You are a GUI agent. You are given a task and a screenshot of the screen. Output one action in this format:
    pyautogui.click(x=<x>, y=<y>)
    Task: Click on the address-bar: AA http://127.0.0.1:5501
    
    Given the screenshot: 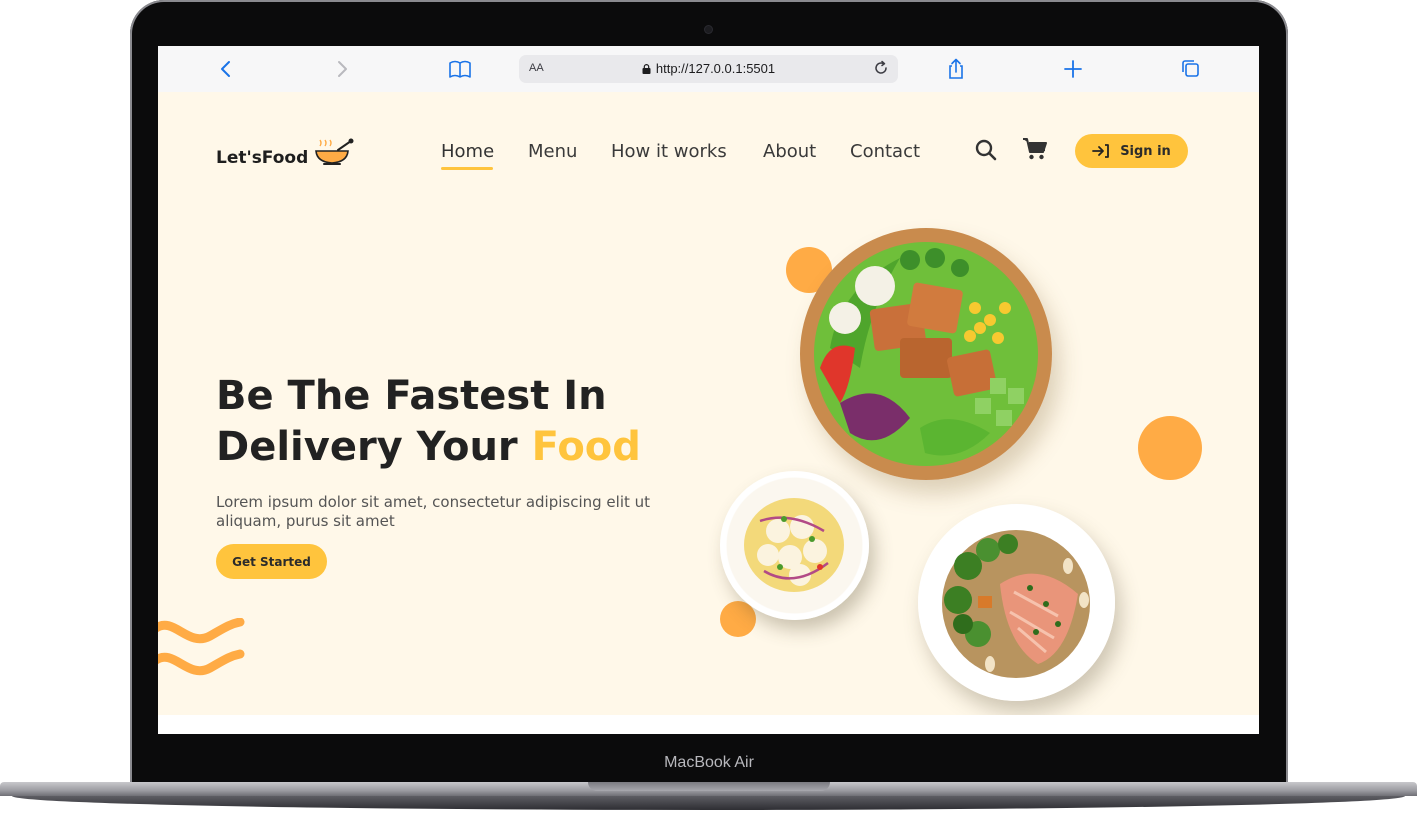 What is the action you would take?
    pyautogui.click(x=708, y=69)
    